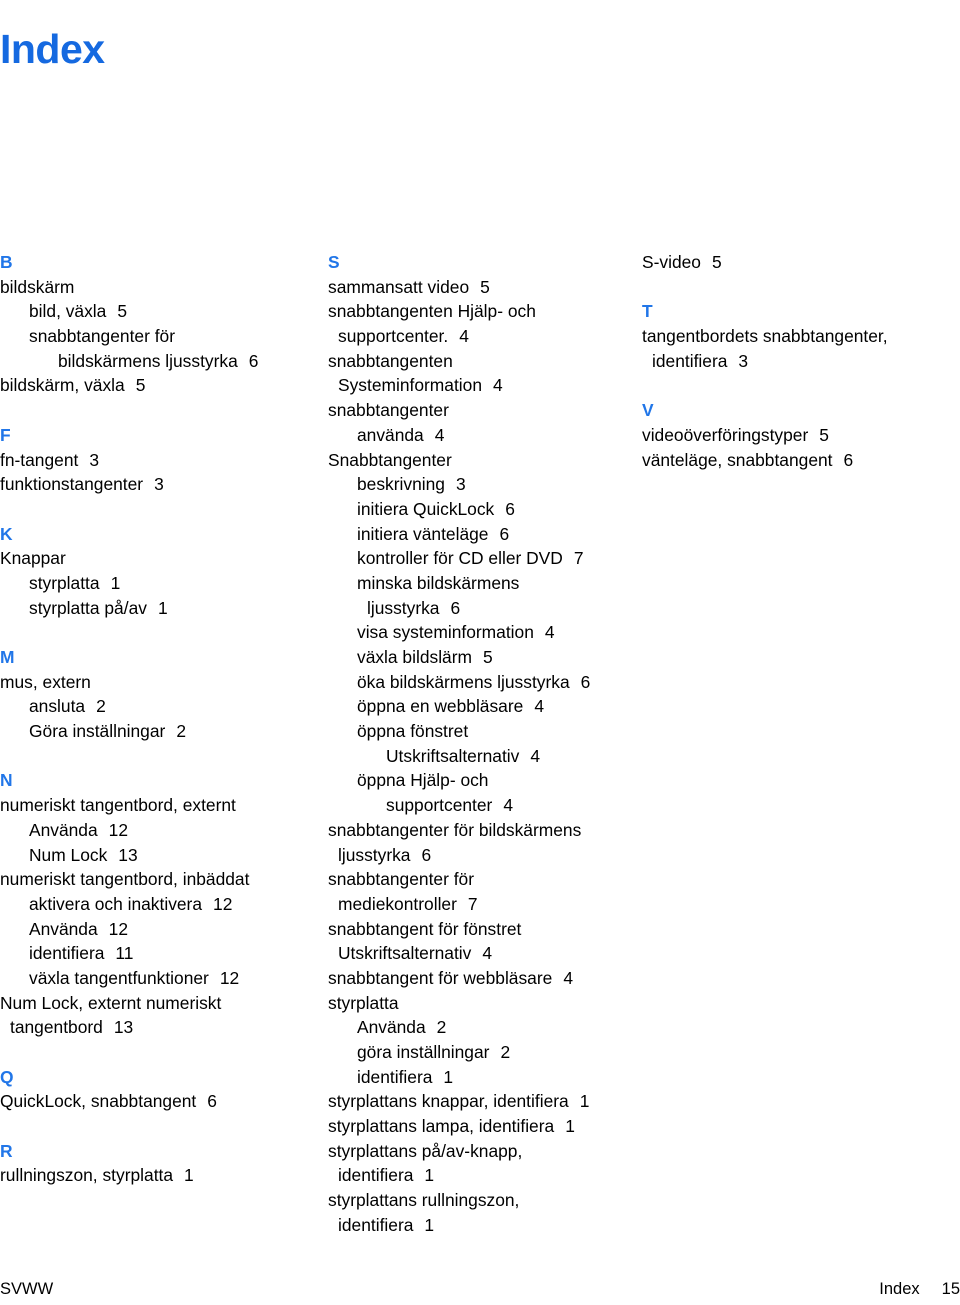 The height and width of the screenshot is (1305, 960). Describe the element at coordinates (413, 731) in the screenshot. I see `index-entry-text: öppna fönstret` at that location.